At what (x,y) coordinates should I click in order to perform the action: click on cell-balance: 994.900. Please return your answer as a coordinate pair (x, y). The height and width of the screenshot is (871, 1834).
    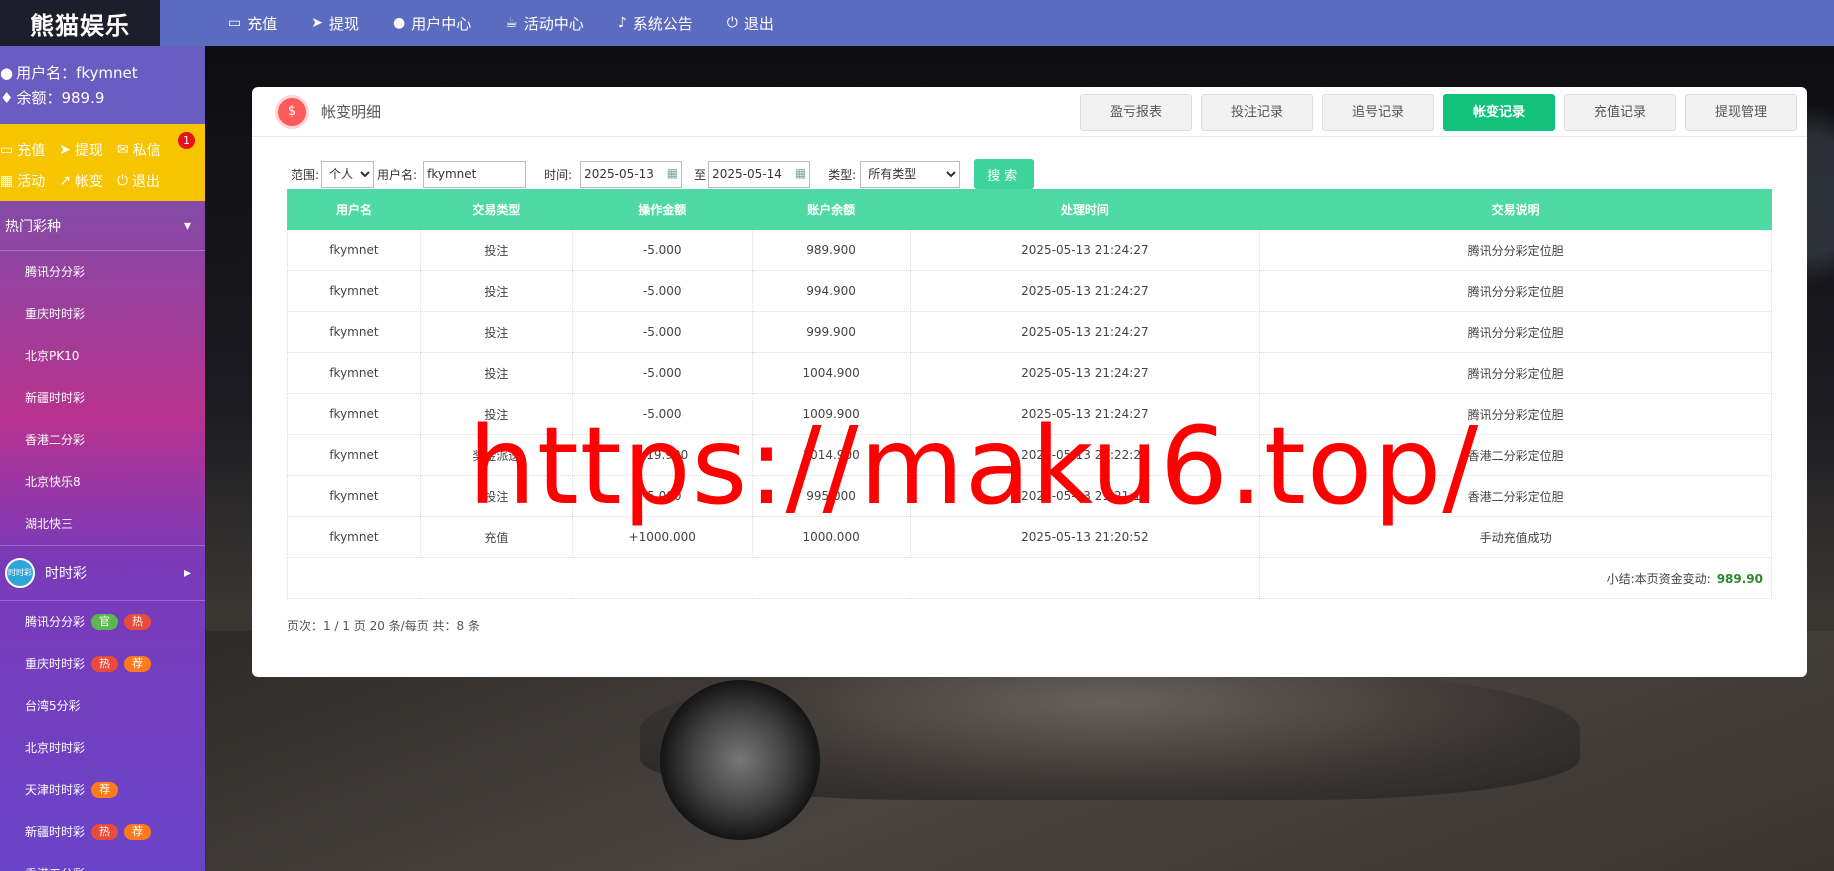
    Looking at the image, I should click on (831, 291).